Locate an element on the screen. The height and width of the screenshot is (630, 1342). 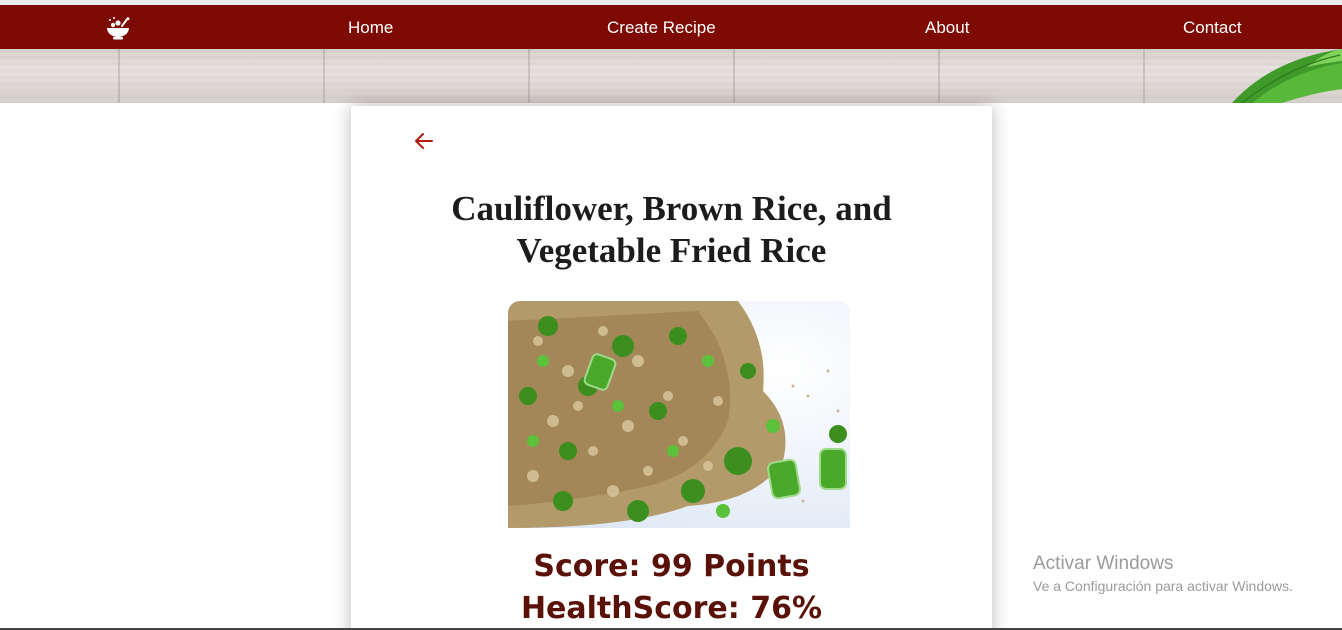
recipe-score: Score: 99 Points is located at coordinates (671, 566).